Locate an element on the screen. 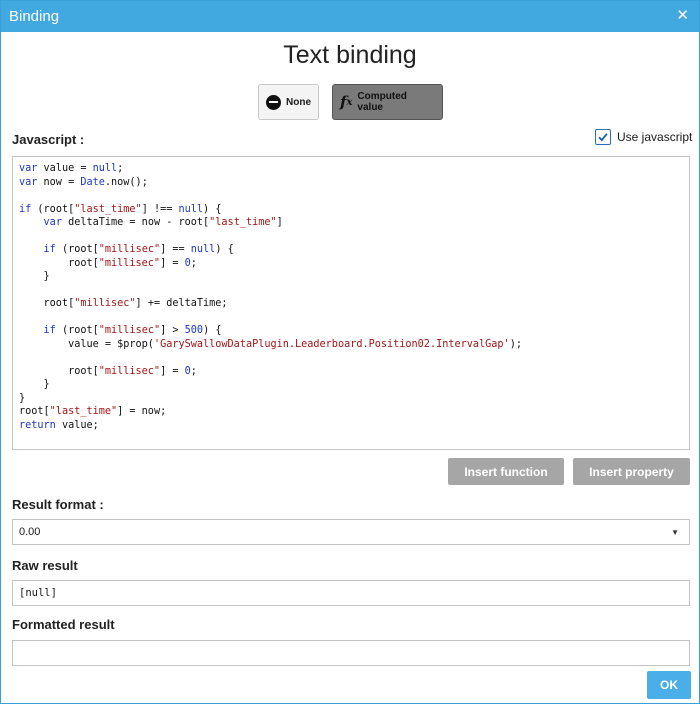 The height and width of the screenshot is (704, 700). page-title: Text binding is located at coordinates (350, 55).